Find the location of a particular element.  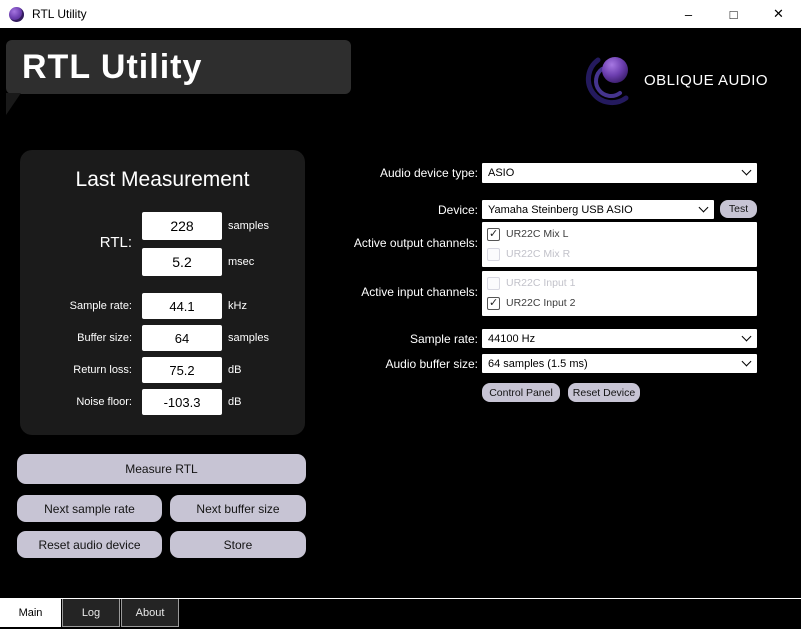

audio-buffer-size-value: 64 samples (1.5 ms) is located at coordinates (538, 363).